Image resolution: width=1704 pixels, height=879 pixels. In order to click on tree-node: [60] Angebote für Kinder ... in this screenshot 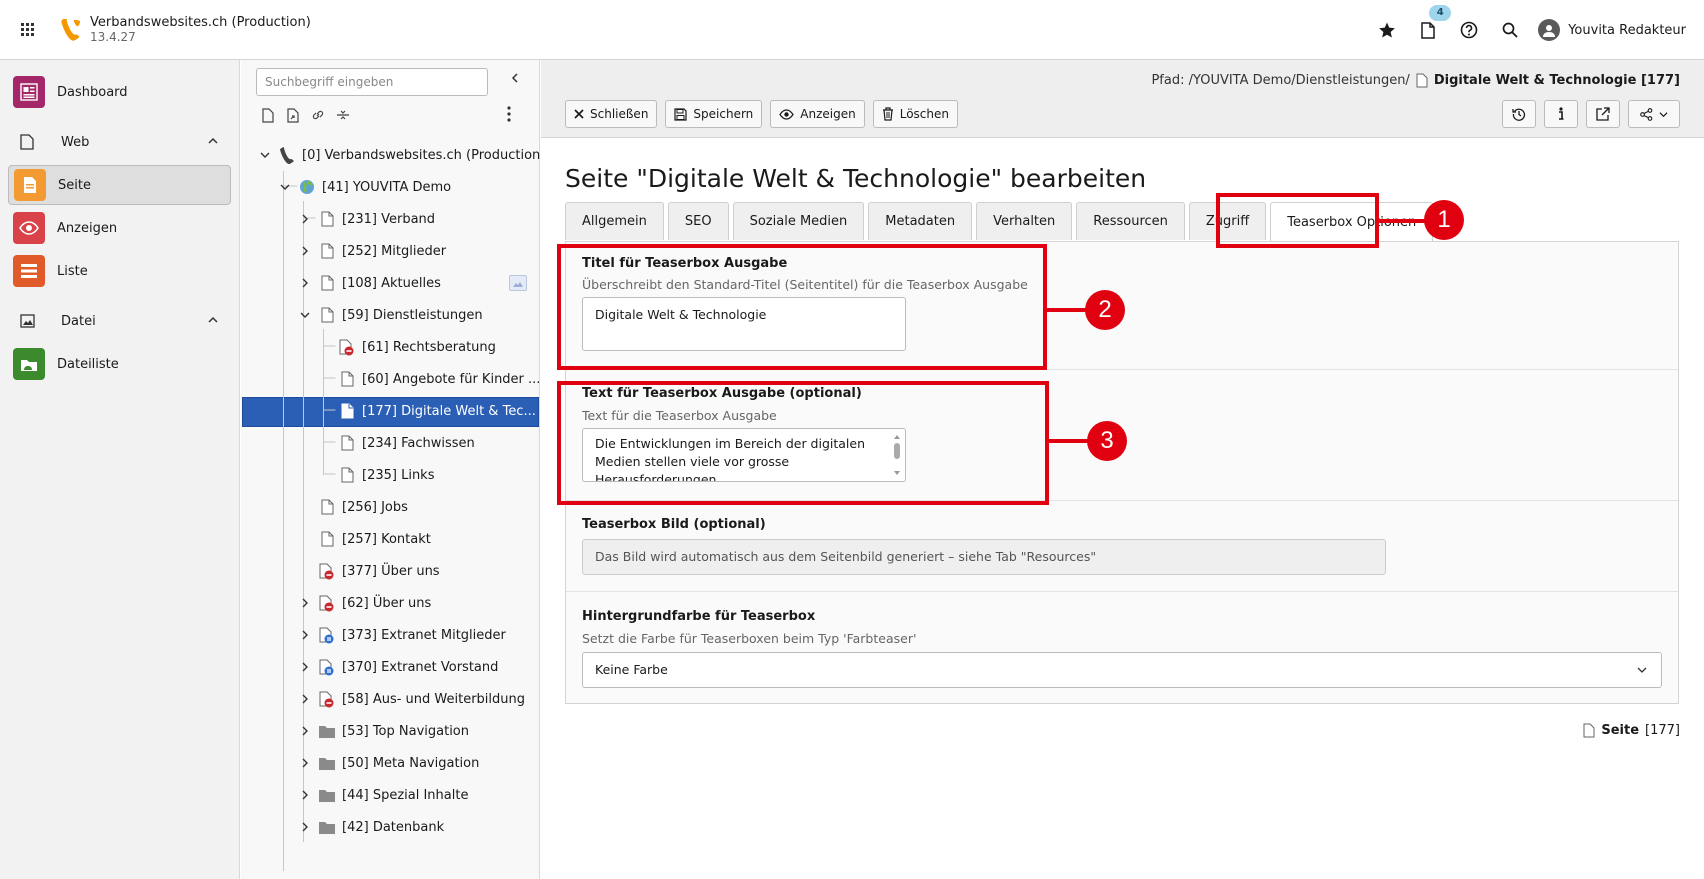, I will do `click(439, 379)`.